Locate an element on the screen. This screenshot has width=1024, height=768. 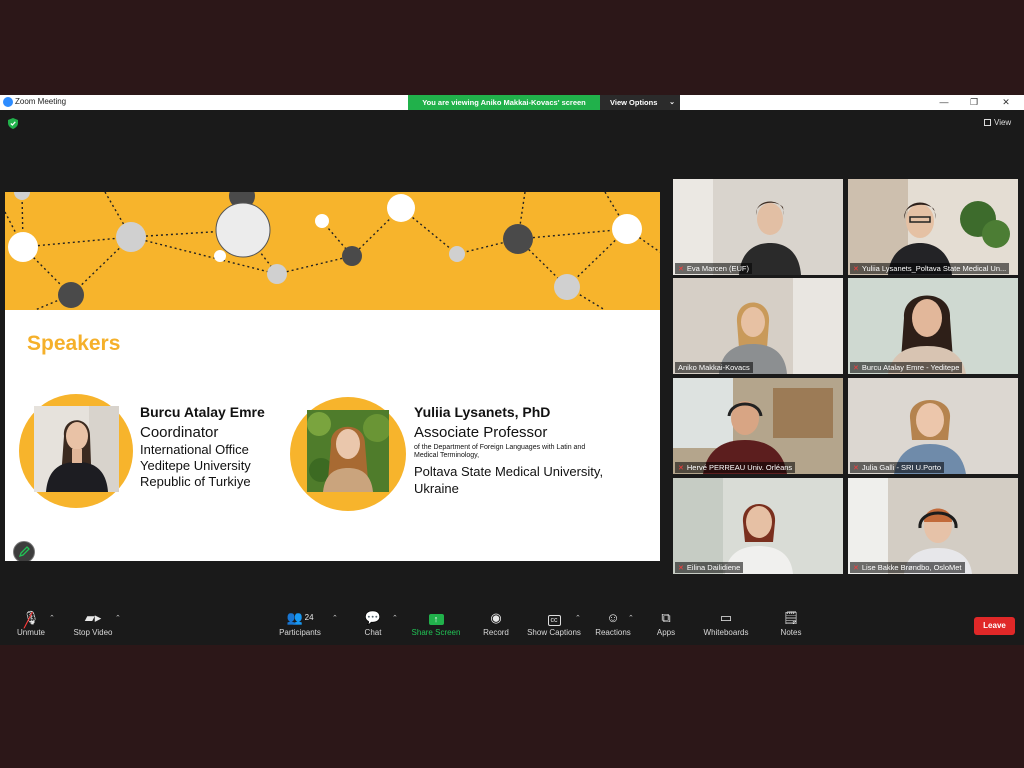
reactions-button: ☺ Reactions is located at coordinates (613, 622).